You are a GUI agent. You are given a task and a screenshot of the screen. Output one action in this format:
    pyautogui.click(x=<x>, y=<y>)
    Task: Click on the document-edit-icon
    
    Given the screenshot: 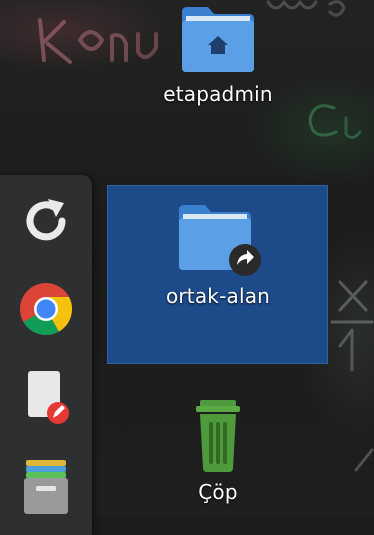 What is the action you would take?
    pyautogui.click(x=48, y=397)
    